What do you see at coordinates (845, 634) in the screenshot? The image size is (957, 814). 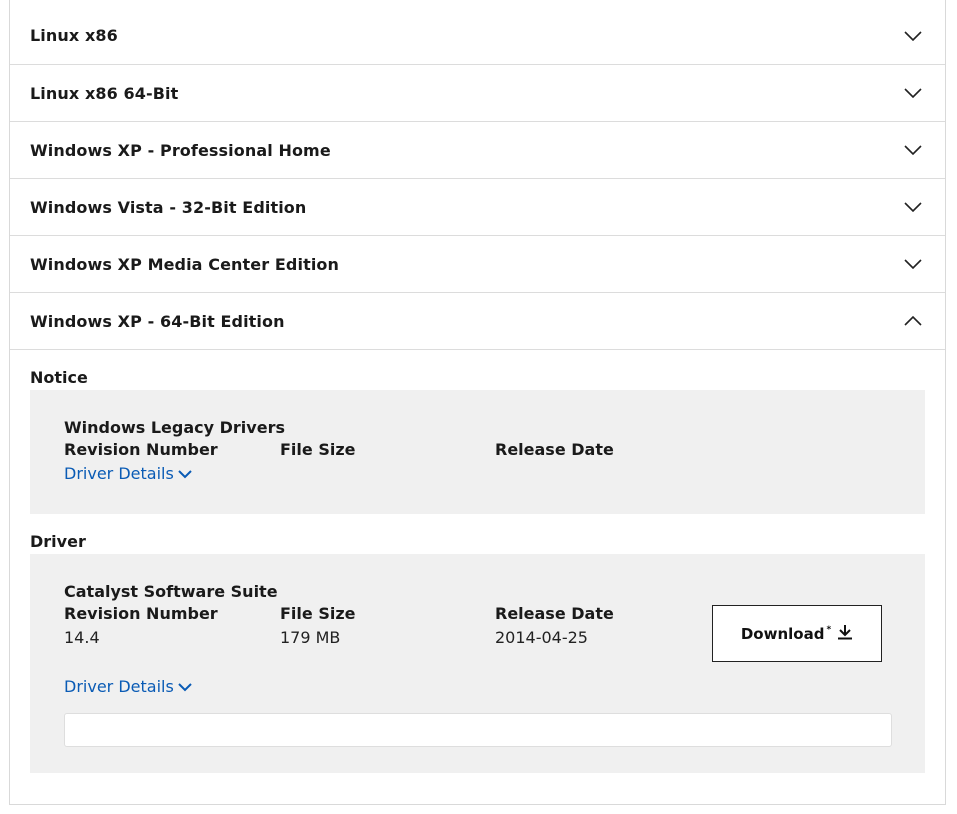 I see `download-icon` at bounding box center [845, 634].